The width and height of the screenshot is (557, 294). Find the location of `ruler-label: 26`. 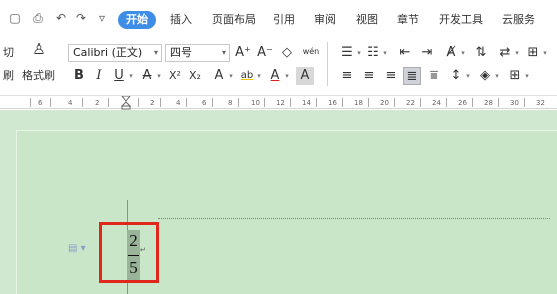

ruler-label: 26 is located at coordinates (462, 103).